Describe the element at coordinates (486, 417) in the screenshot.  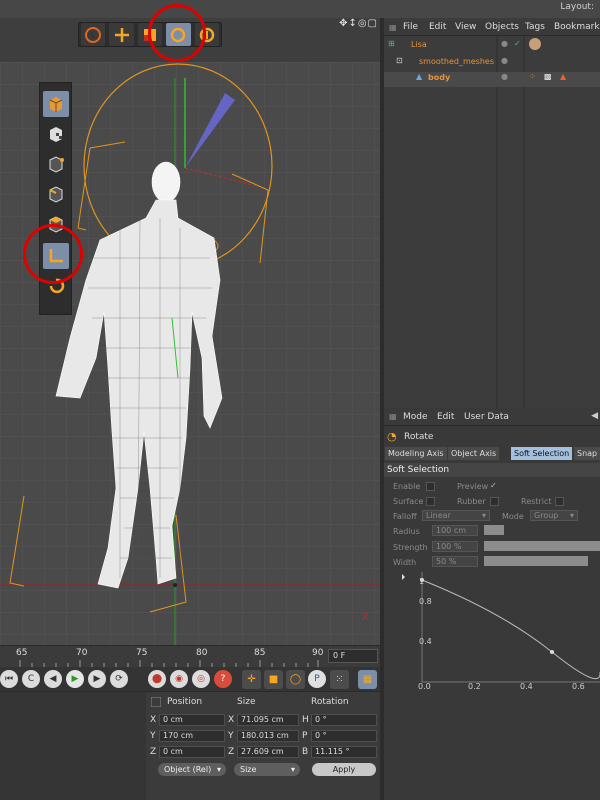
I see `menu-user-data: User Data` at that location.